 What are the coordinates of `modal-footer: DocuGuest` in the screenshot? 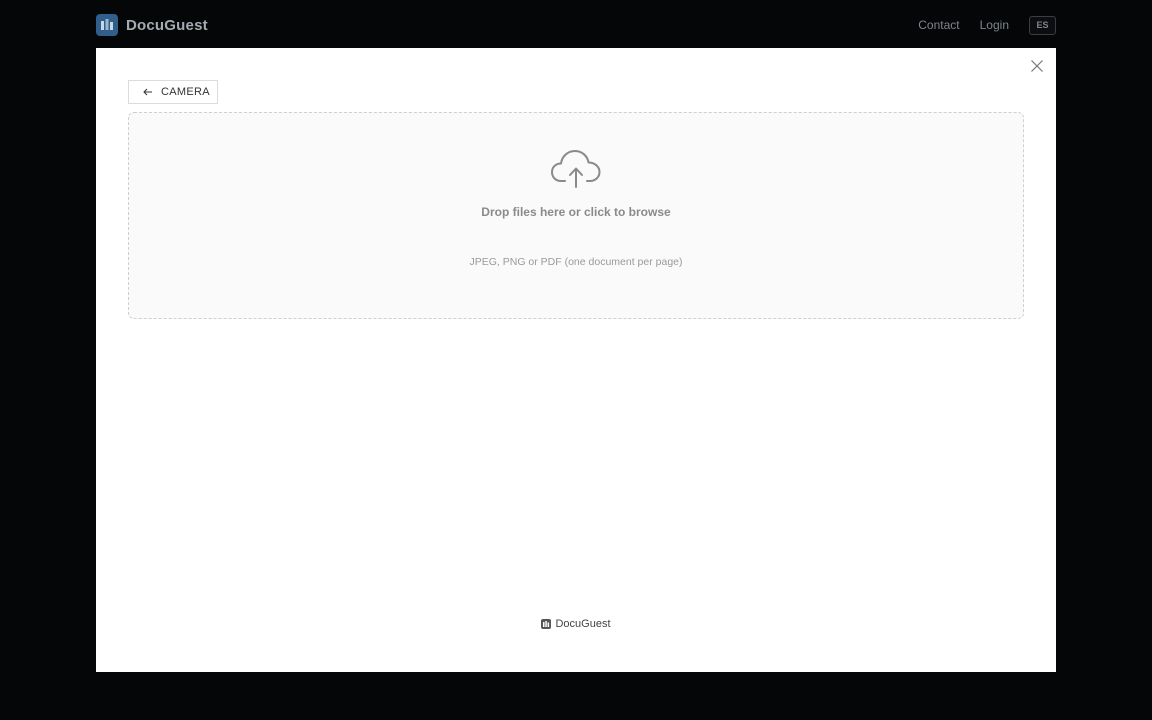 It's located at (576, 624).